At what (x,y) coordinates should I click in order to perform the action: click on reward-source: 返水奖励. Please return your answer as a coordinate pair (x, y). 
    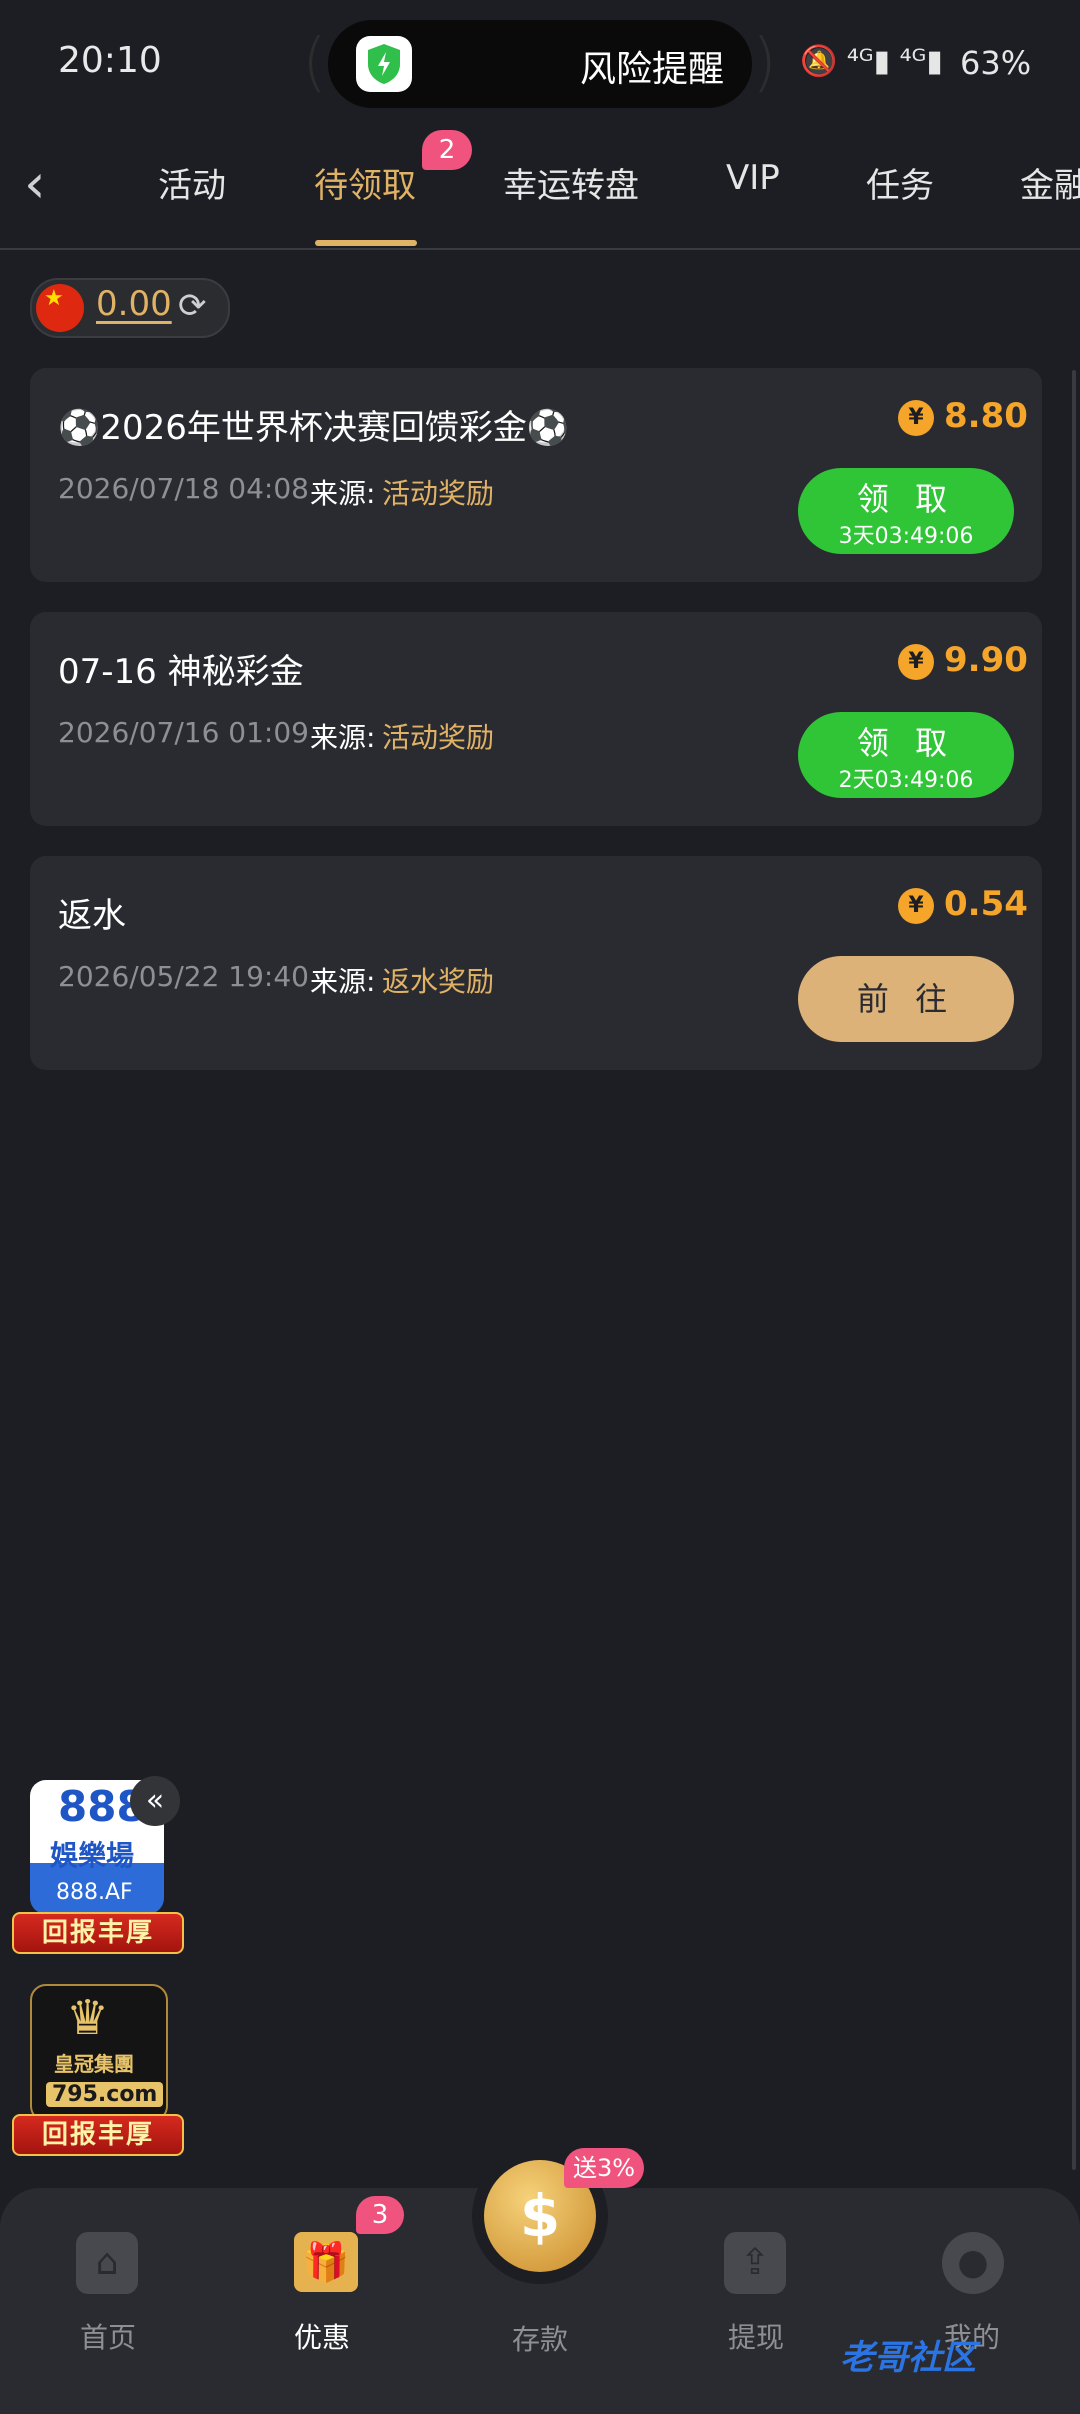
    Looking at the image, I should click on (438, 981).